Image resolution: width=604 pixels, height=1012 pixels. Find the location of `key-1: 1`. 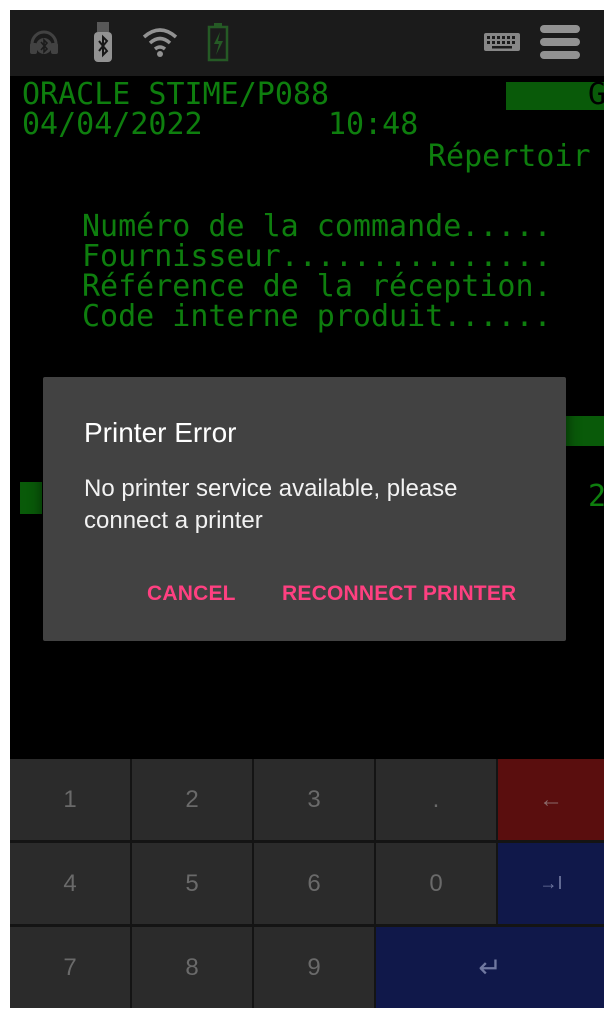

key-1: 1 is located at coordinates (70, 799).